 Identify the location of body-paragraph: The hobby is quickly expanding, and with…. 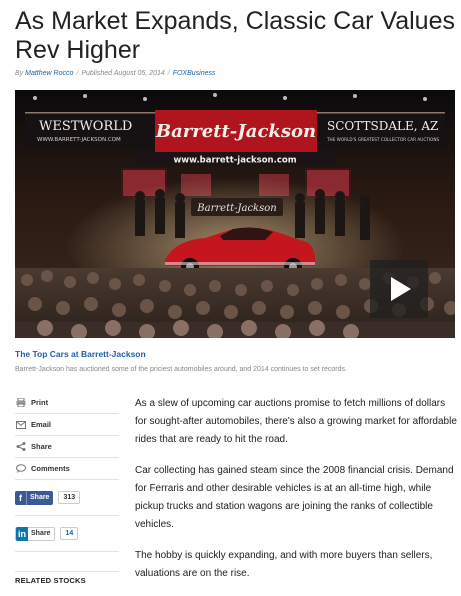
(284, 564).